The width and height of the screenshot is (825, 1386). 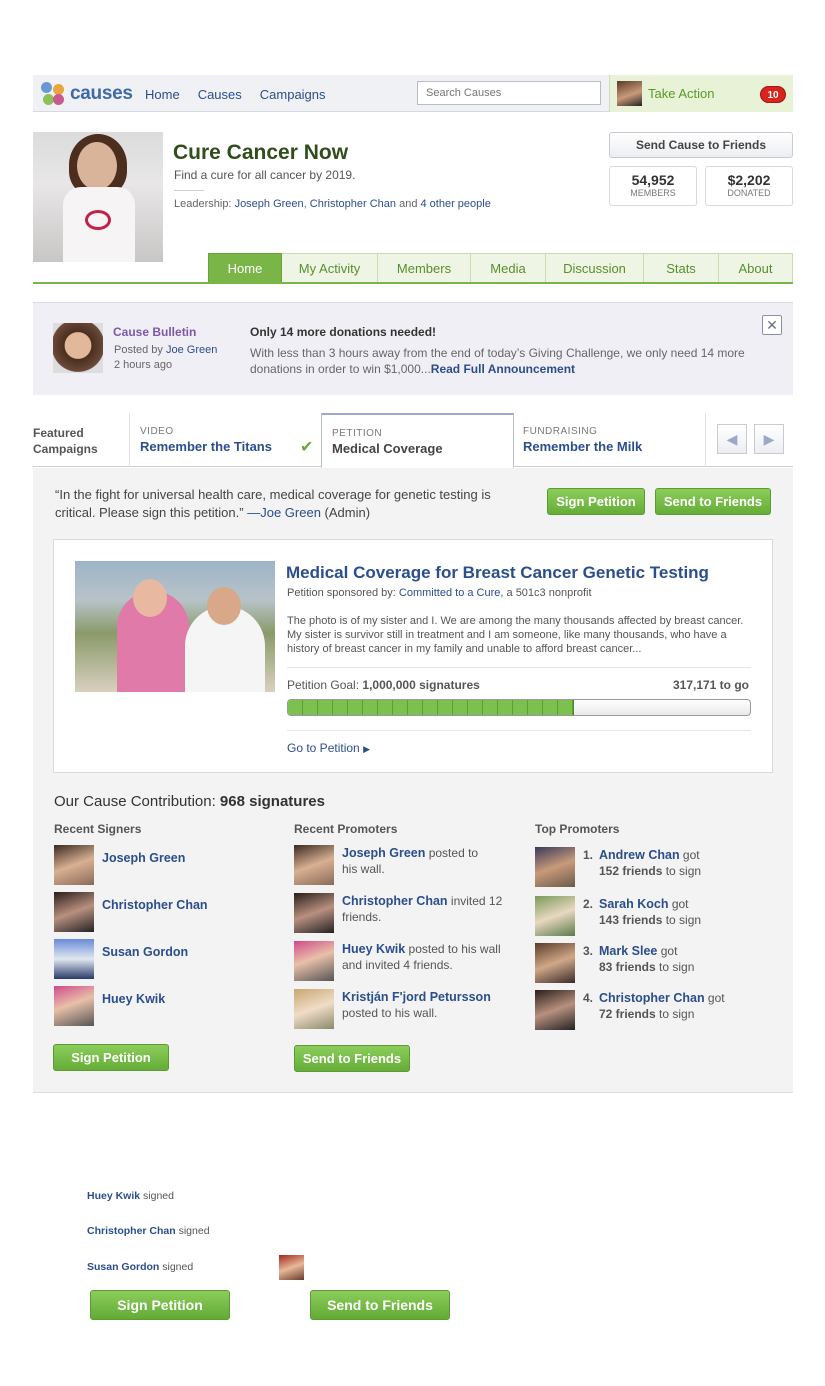 What do you see at coordinates (627, 1014) in the screenshot?
I see `promoter-count: 72 friends` at bounding box center [627, 1014].